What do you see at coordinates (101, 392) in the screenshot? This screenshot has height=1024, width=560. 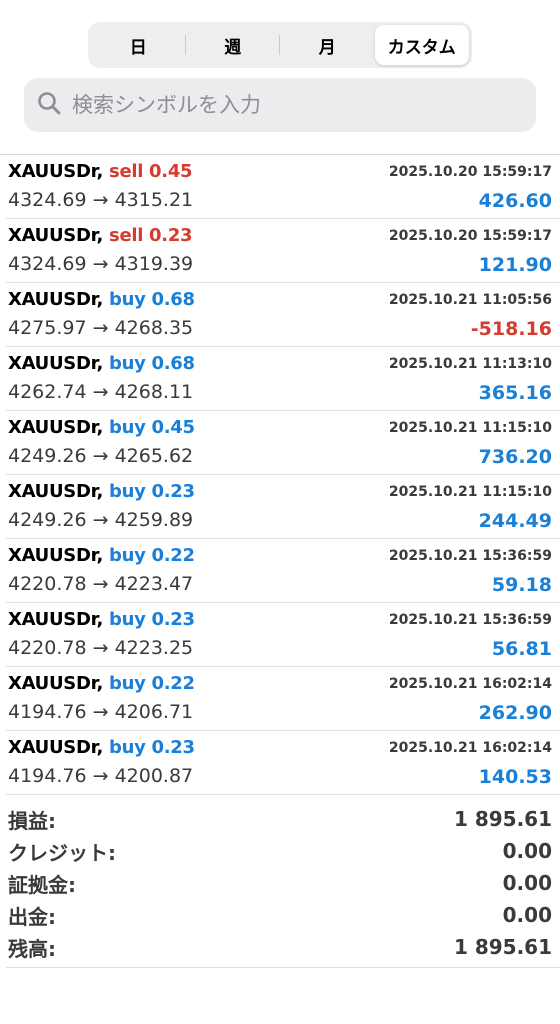 I see `trade-prices: 4262.74 → 4268.11` at bounding box center [101, 392].